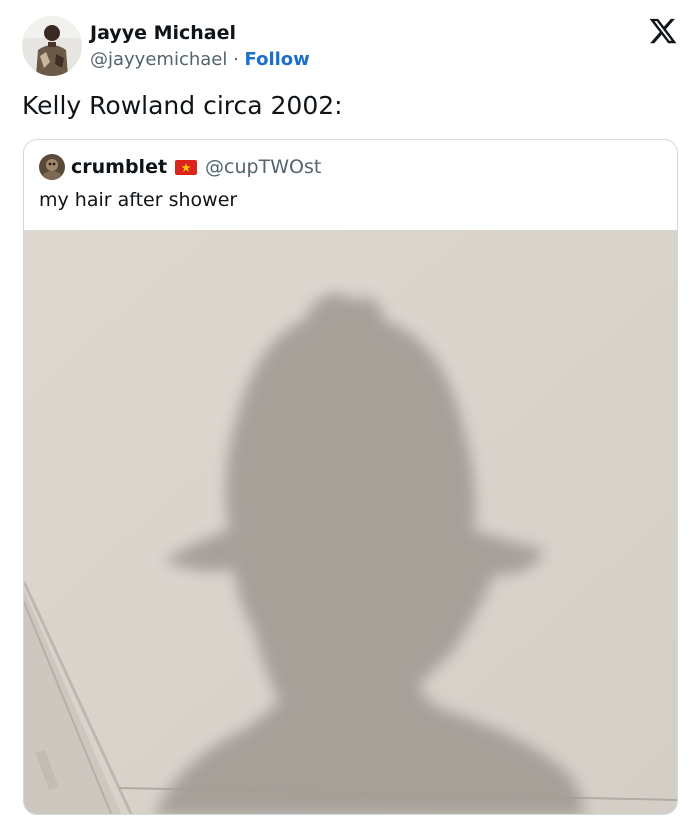  I want to click on quoted-header: crumblet @cupTWOst, so click(180, 167).